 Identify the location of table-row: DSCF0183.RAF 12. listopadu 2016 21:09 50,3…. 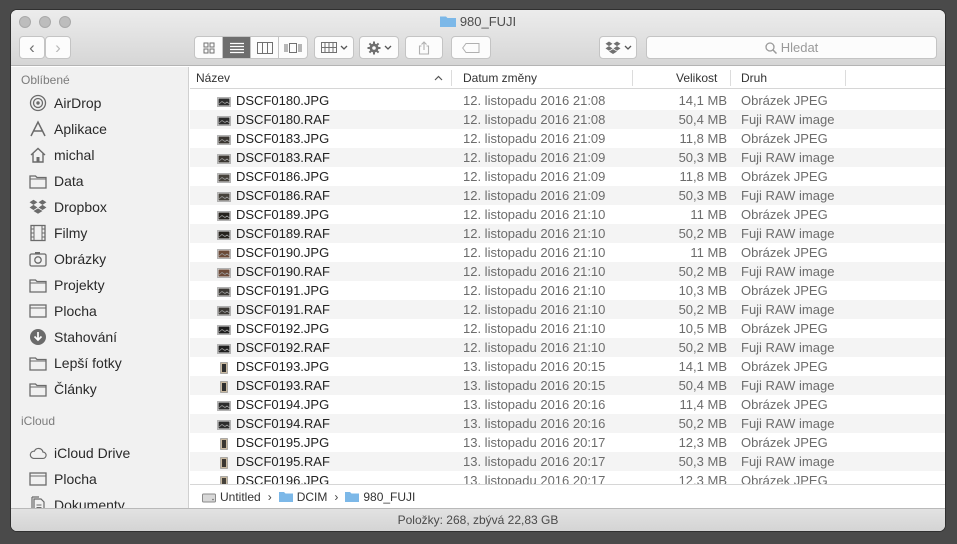
(567, 157).